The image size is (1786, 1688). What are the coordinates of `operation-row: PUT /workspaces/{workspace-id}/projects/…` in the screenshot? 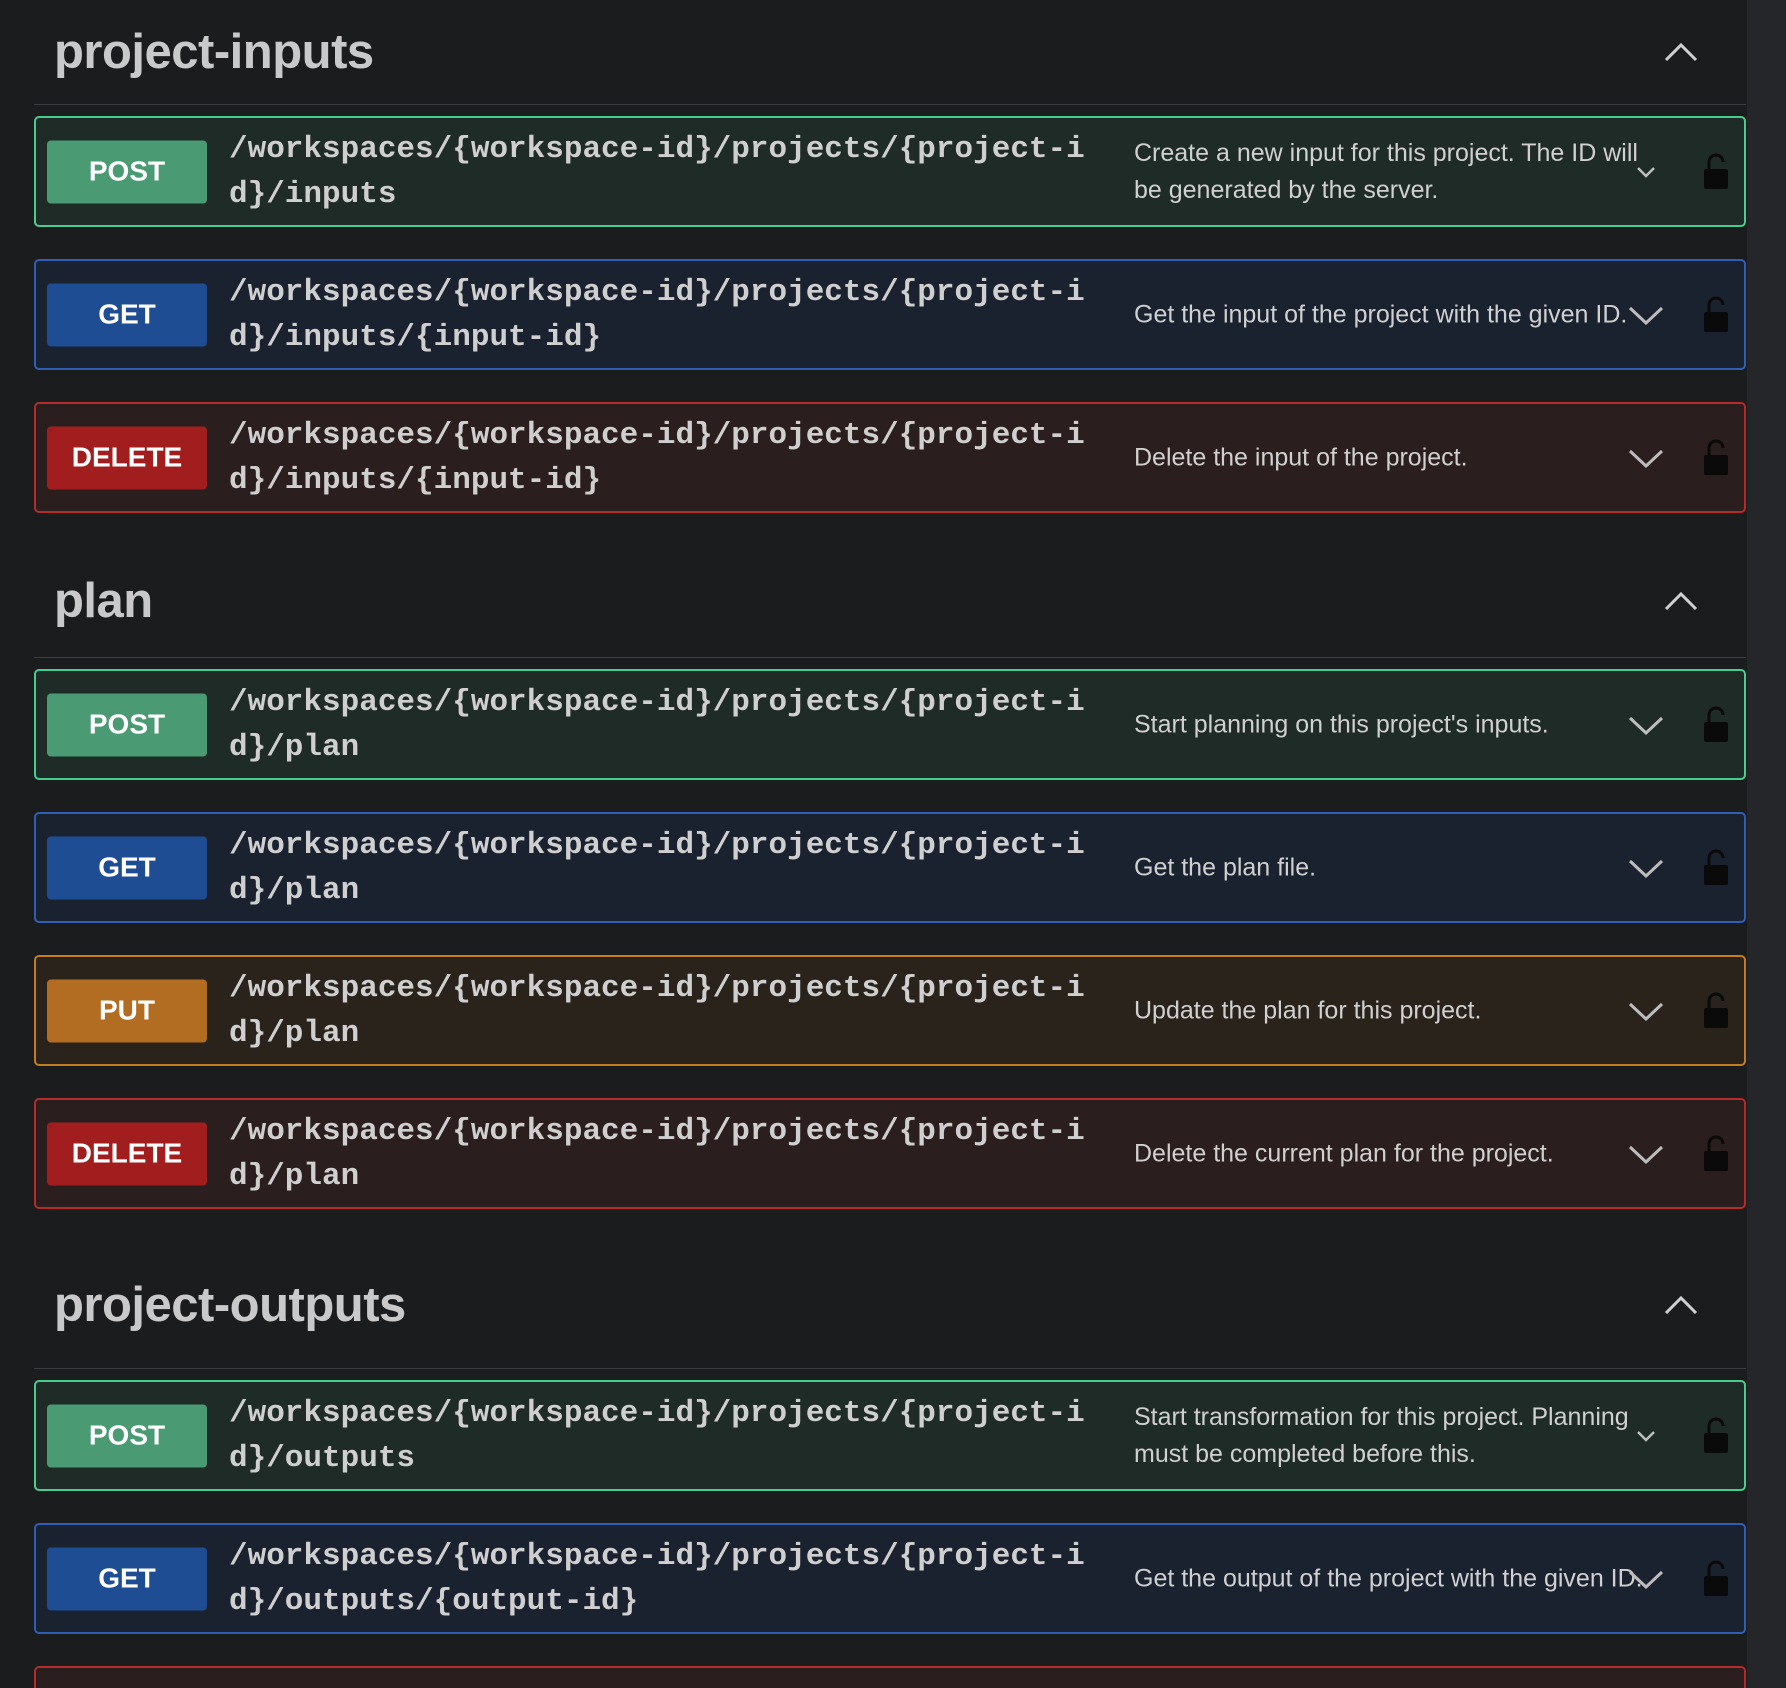 It's located at (890, 1010).